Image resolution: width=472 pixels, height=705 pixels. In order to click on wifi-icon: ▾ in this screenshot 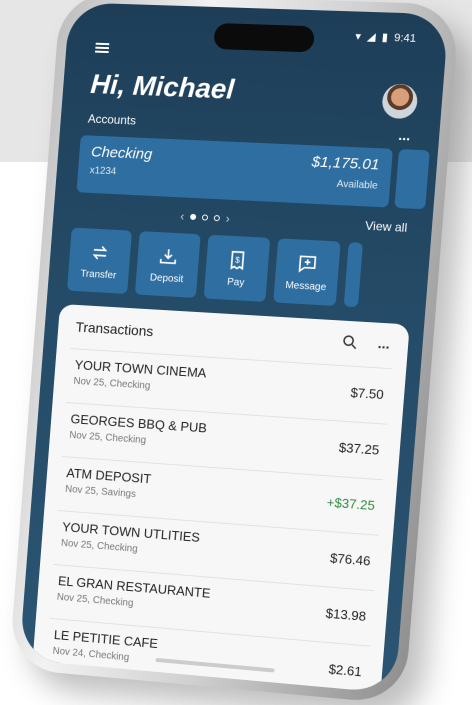, I will do `click(358, 36)`.